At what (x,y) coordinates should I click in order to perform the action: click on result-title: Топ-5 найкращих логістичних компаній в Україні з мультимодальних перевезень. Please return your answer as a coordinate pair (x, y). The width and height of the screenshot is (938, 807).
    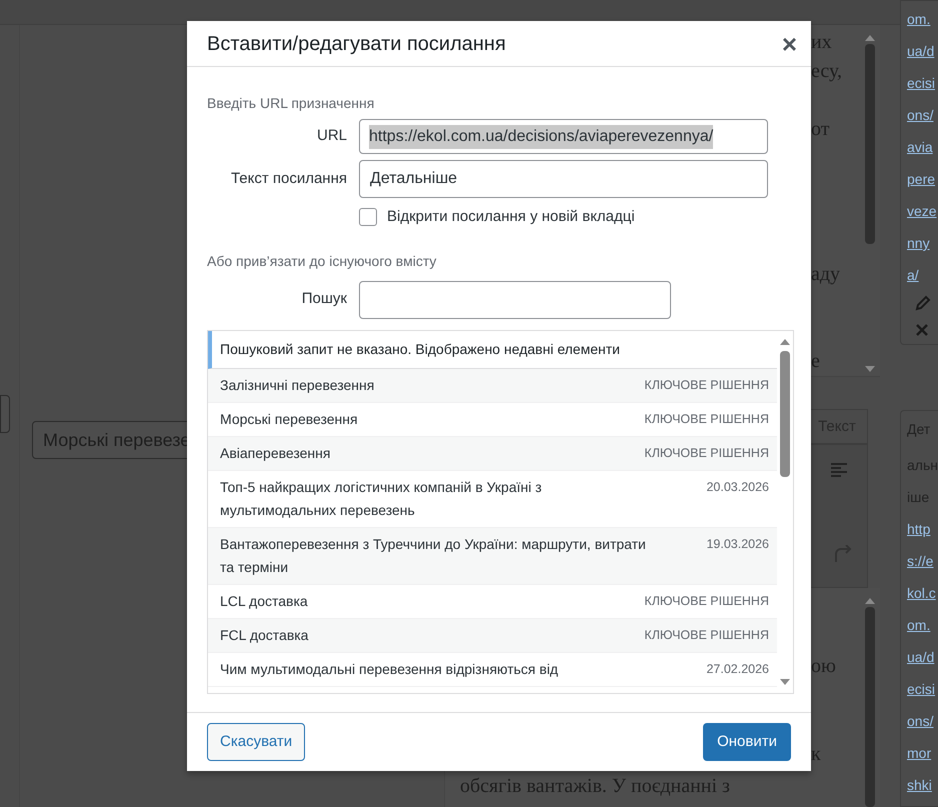
    Looking at the image, I should click on (381, 499).